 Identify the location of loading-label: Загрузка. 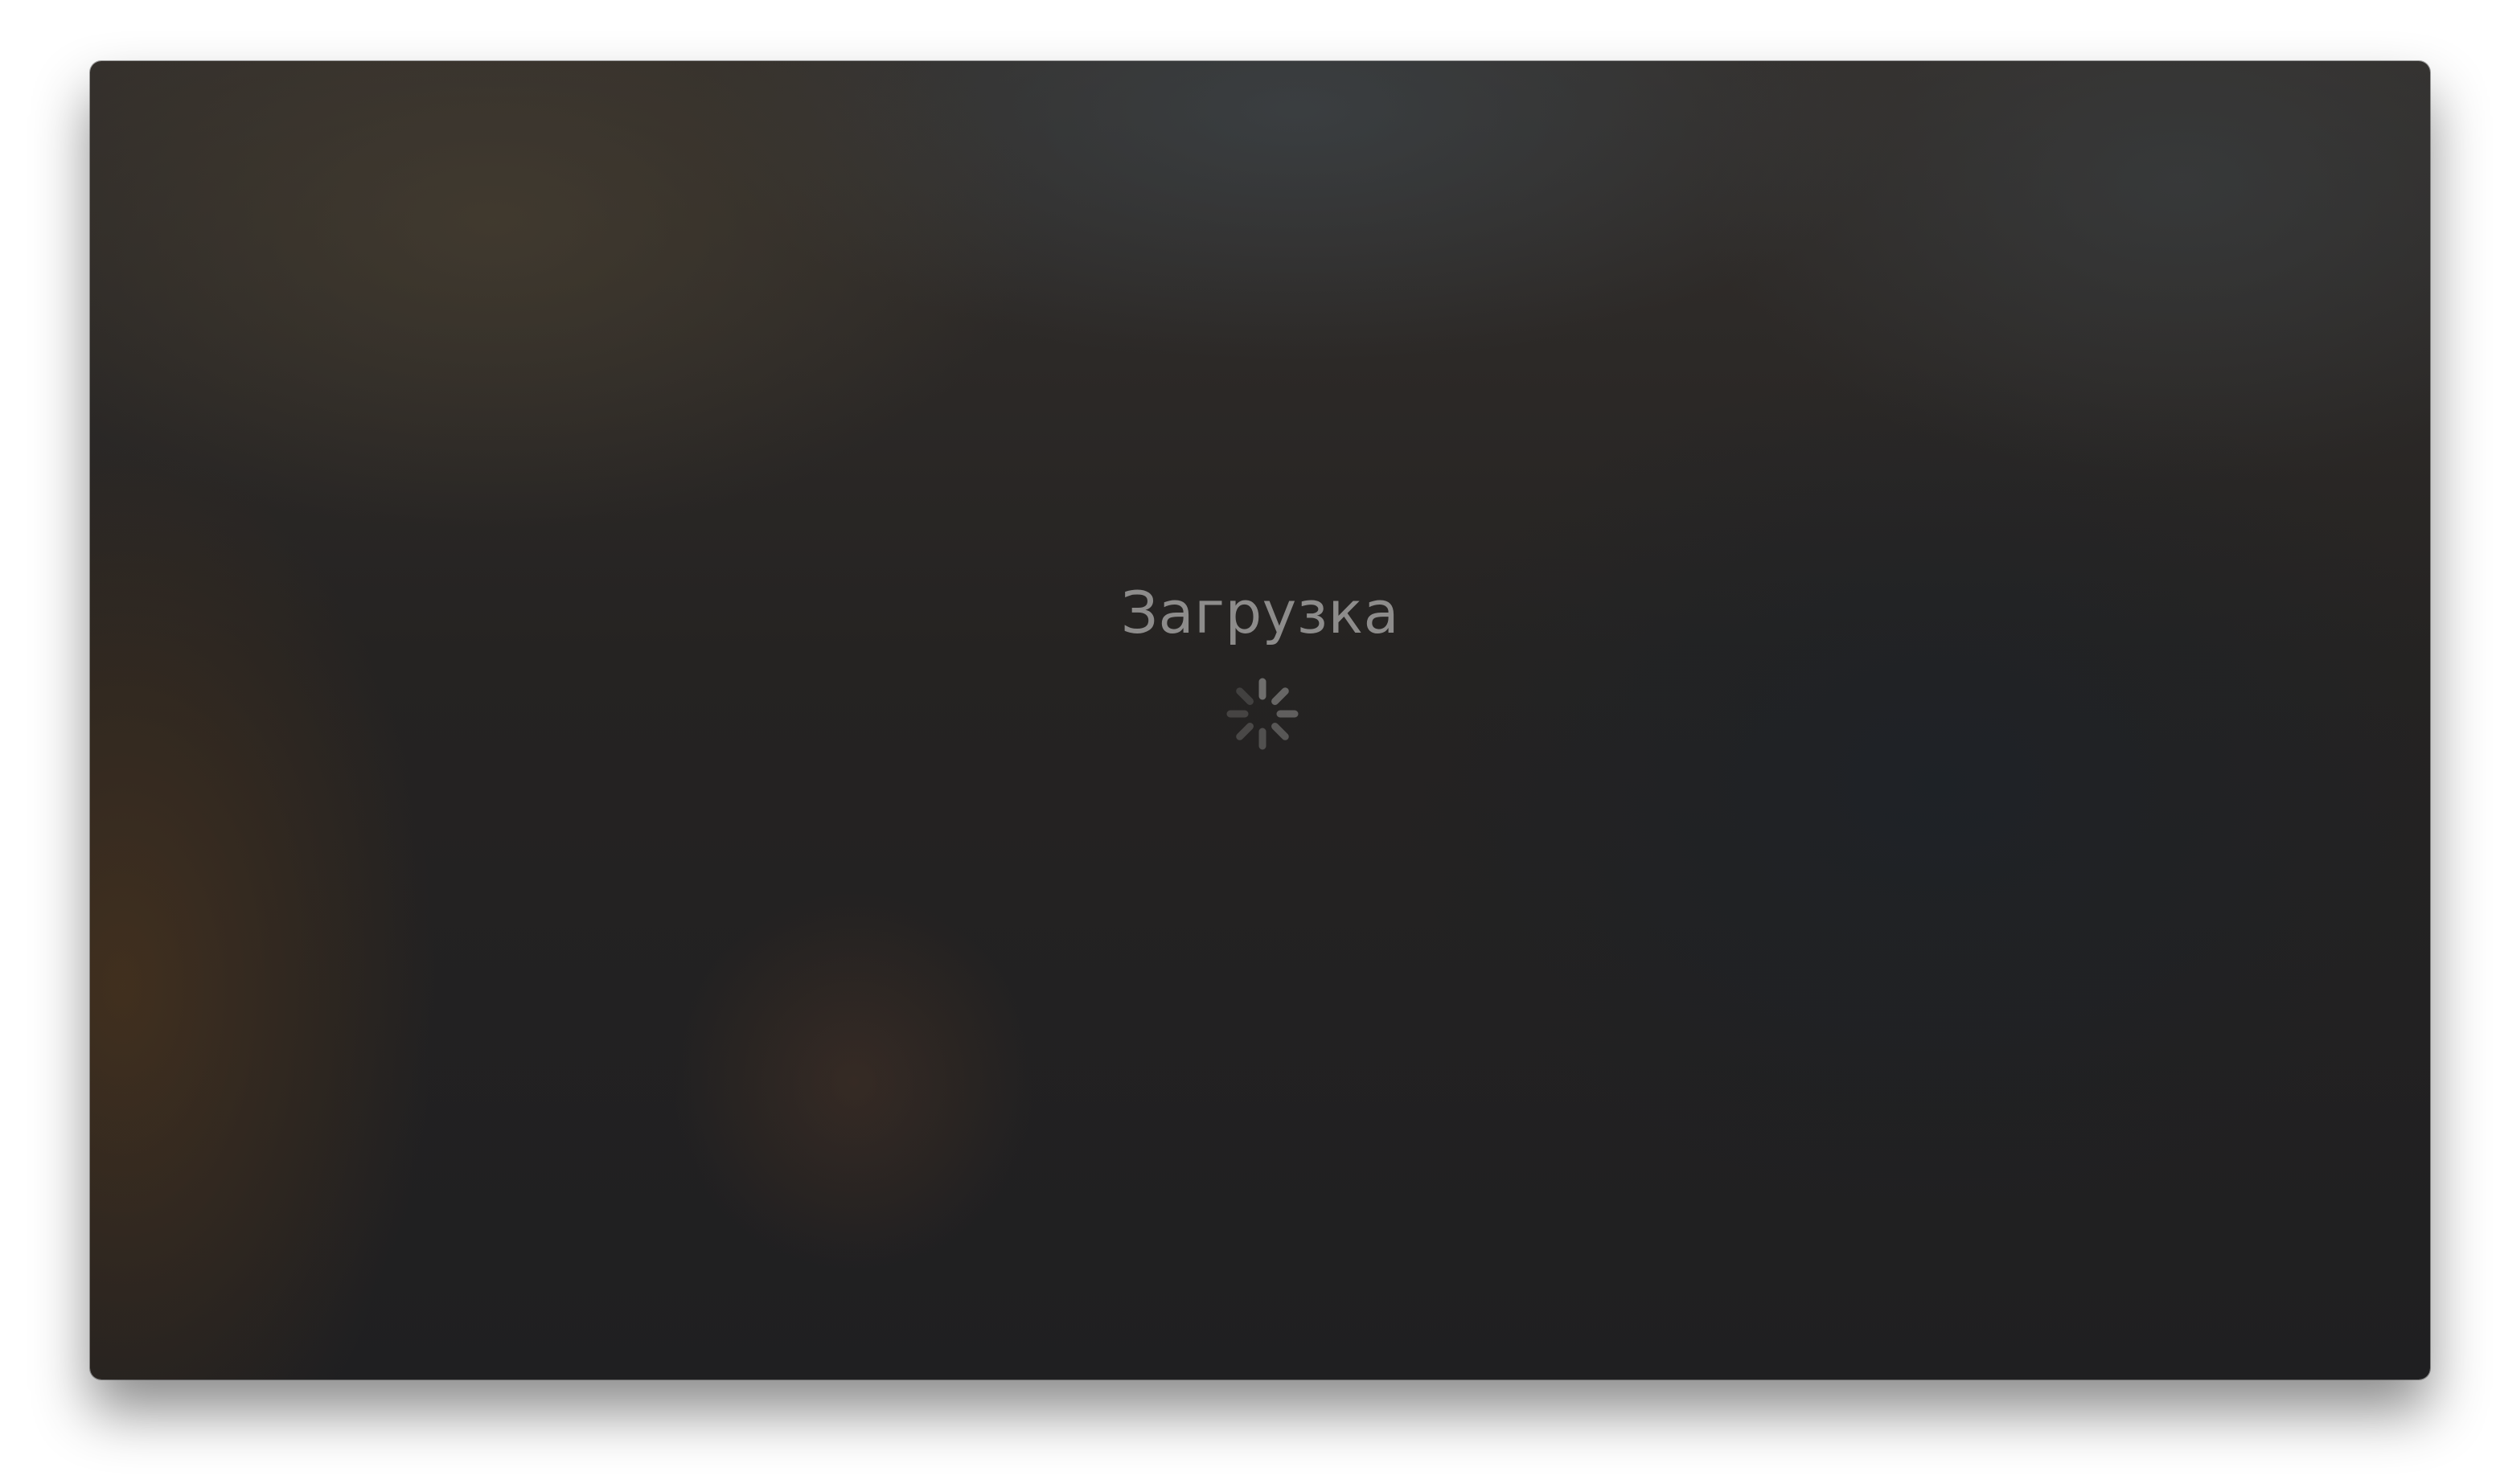
(1260, 612).